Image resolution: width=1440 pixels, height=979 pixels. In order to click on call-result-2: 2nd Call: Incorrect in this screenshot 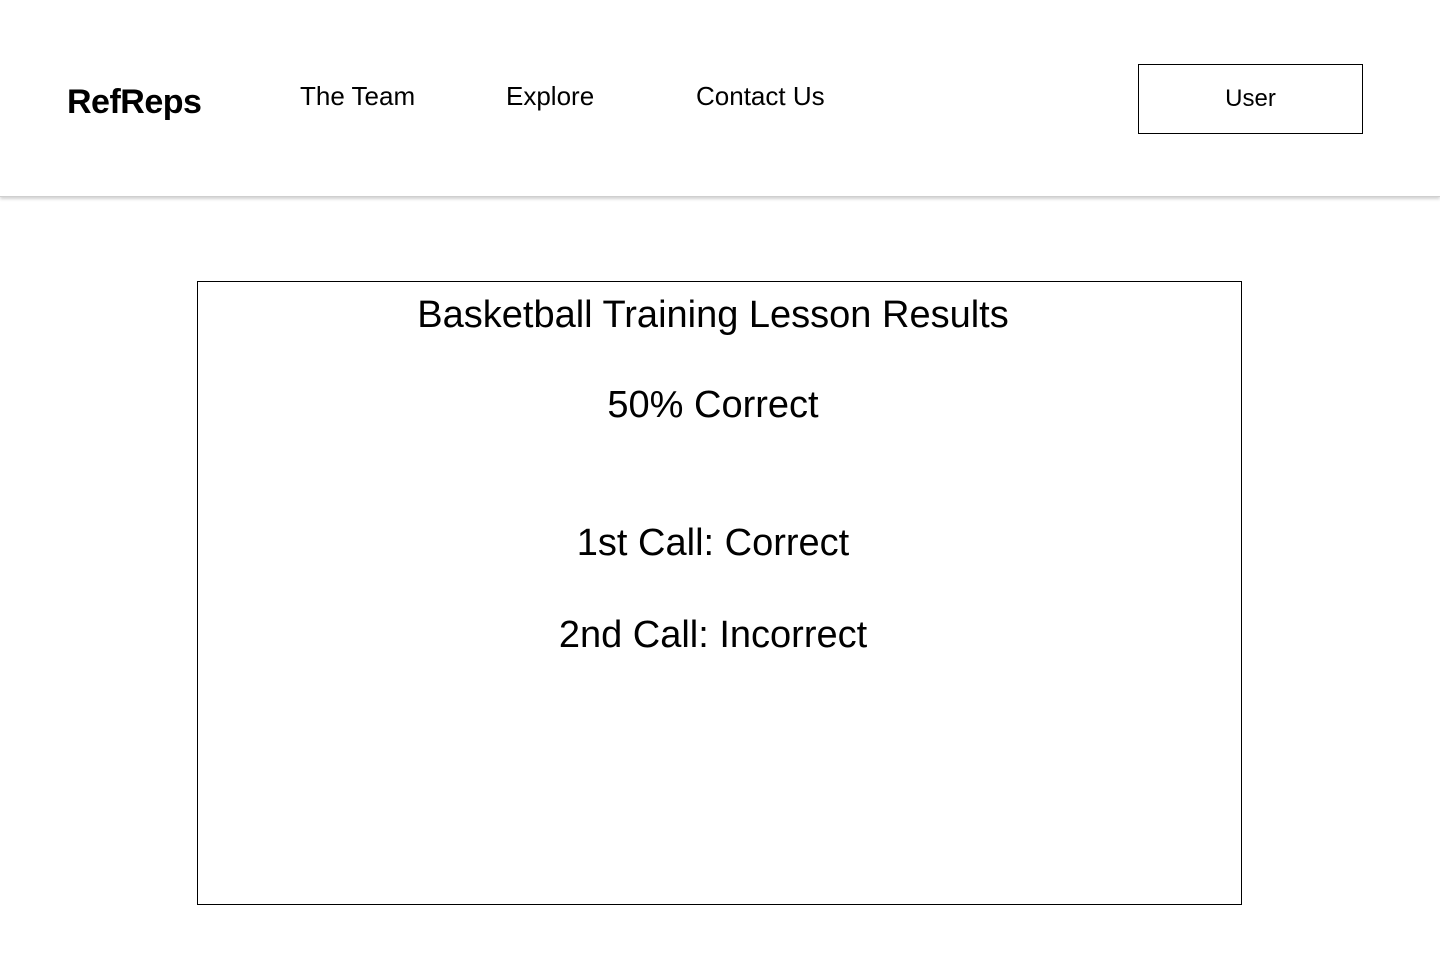, I will do `click(713, 635)`.